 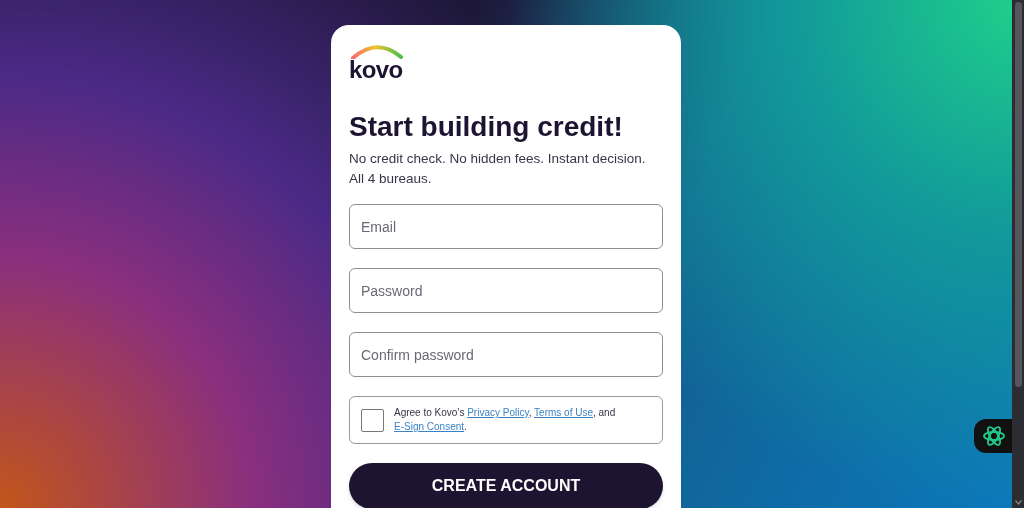 What do you see at coordinates (486, 127) in the screenshot?
I see `heading: Start building credit!` at bounding box center [486, 127].